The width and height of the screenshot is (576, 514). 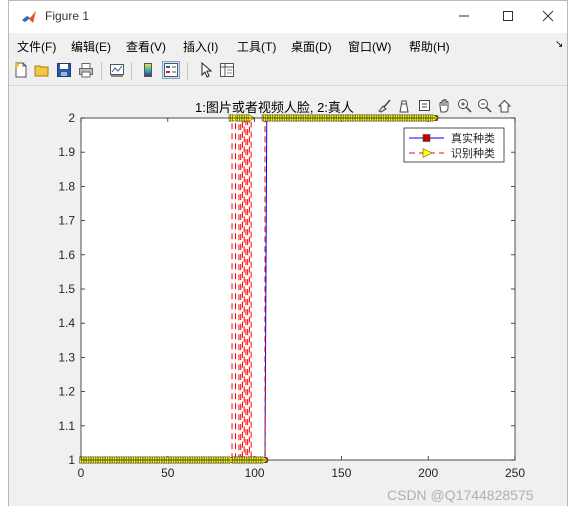 What do you see at coordinates (288, 71) in the screenshot?
I see `figure-toolbar` at bounding box center [288, 71].